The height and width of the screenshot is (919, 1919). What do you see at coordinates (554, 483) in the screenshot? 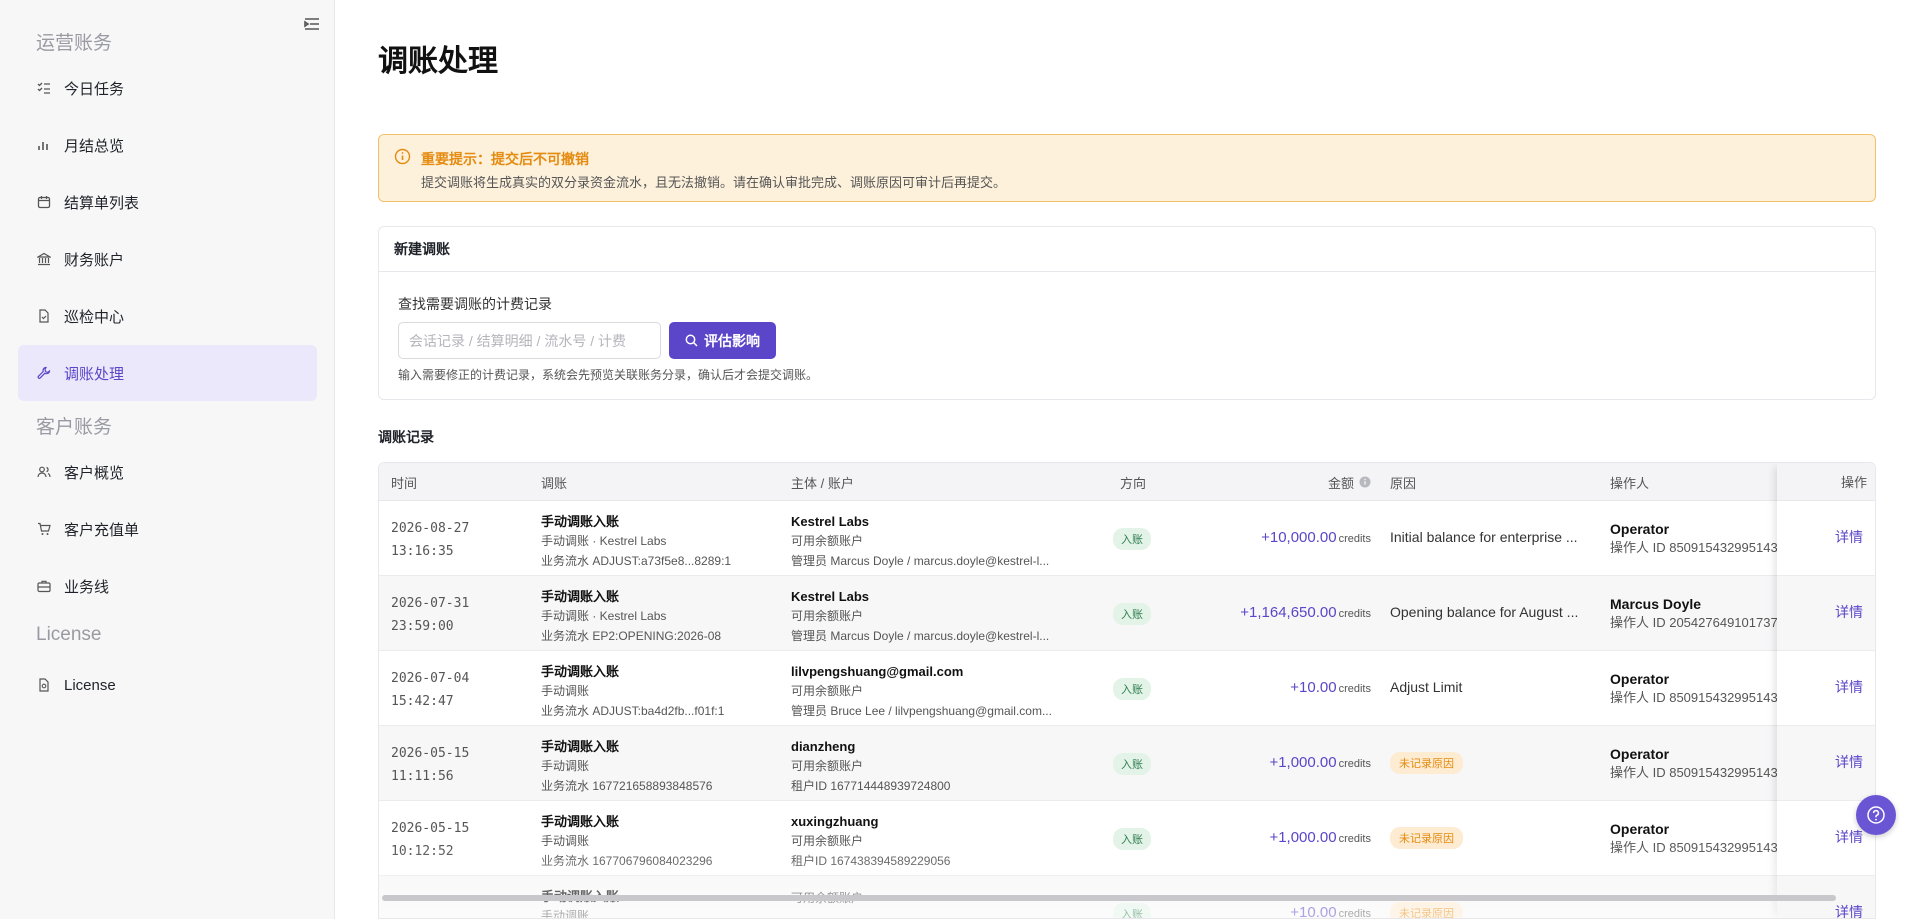
I see `column-header-adjustment: 调账` at bounding box center [554, 483].